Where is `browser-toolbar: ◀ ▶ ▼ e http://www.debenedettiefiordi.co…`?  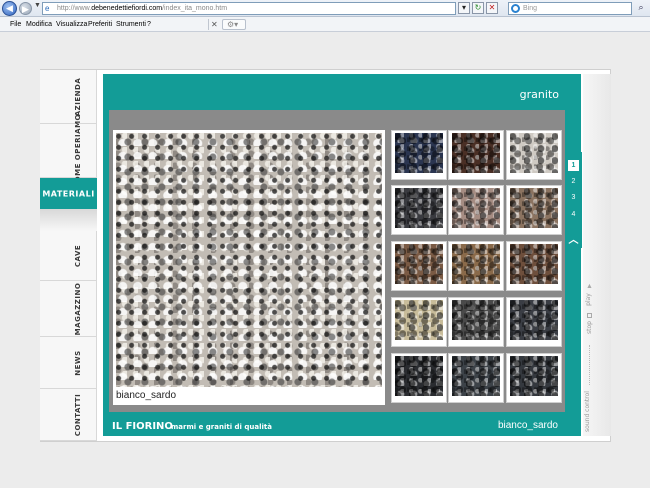
browser-toolbar: ◀ ▶ ▼ e http://www.debenedettiefiordi.co… is located at coordinates (325, 8).